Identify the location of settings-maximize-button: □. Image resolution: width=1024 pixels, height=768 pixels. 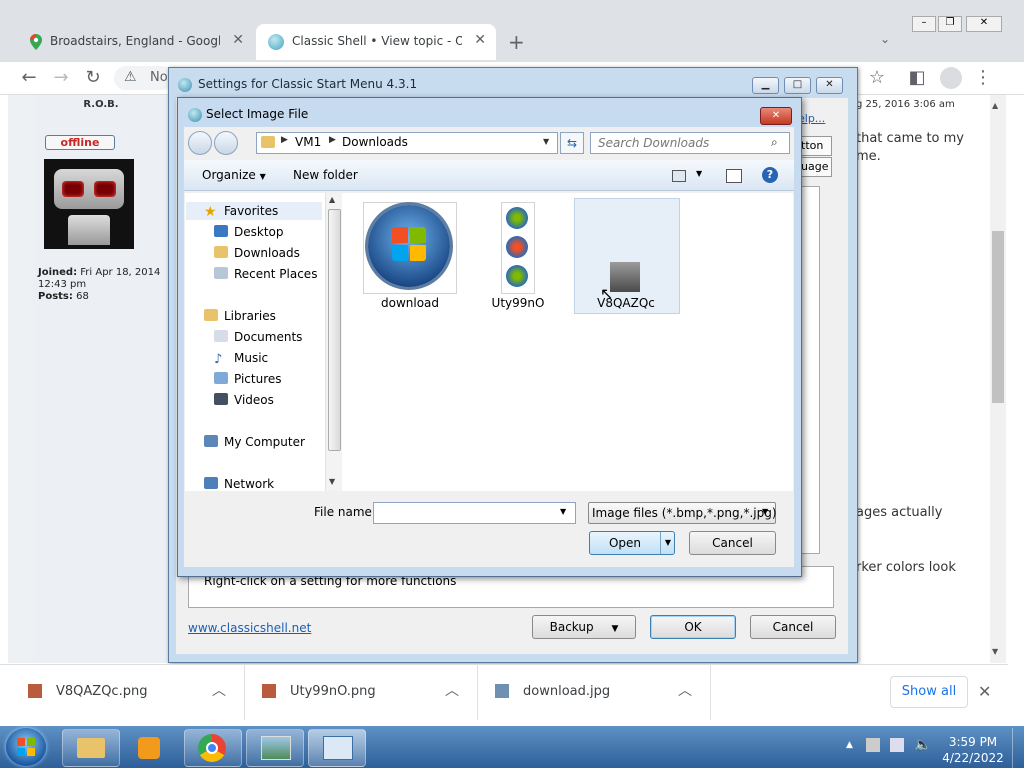
(797, 85).